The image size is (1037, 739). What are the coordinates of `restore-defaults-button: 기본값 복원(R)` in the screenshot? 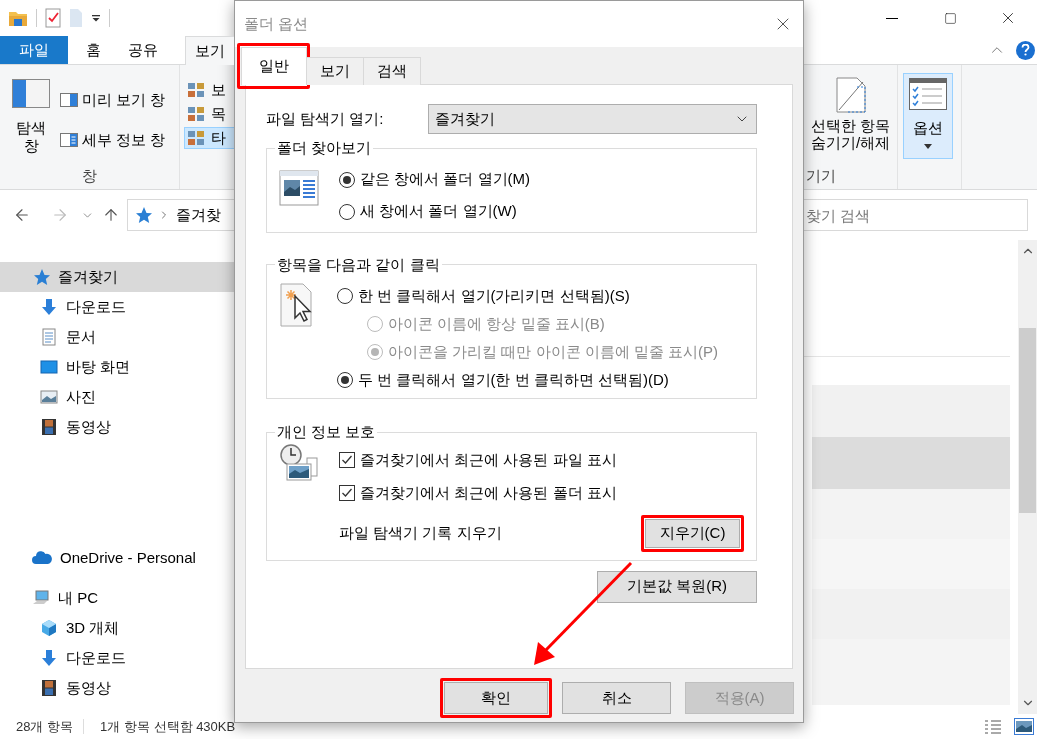 It's located at (677, 586).